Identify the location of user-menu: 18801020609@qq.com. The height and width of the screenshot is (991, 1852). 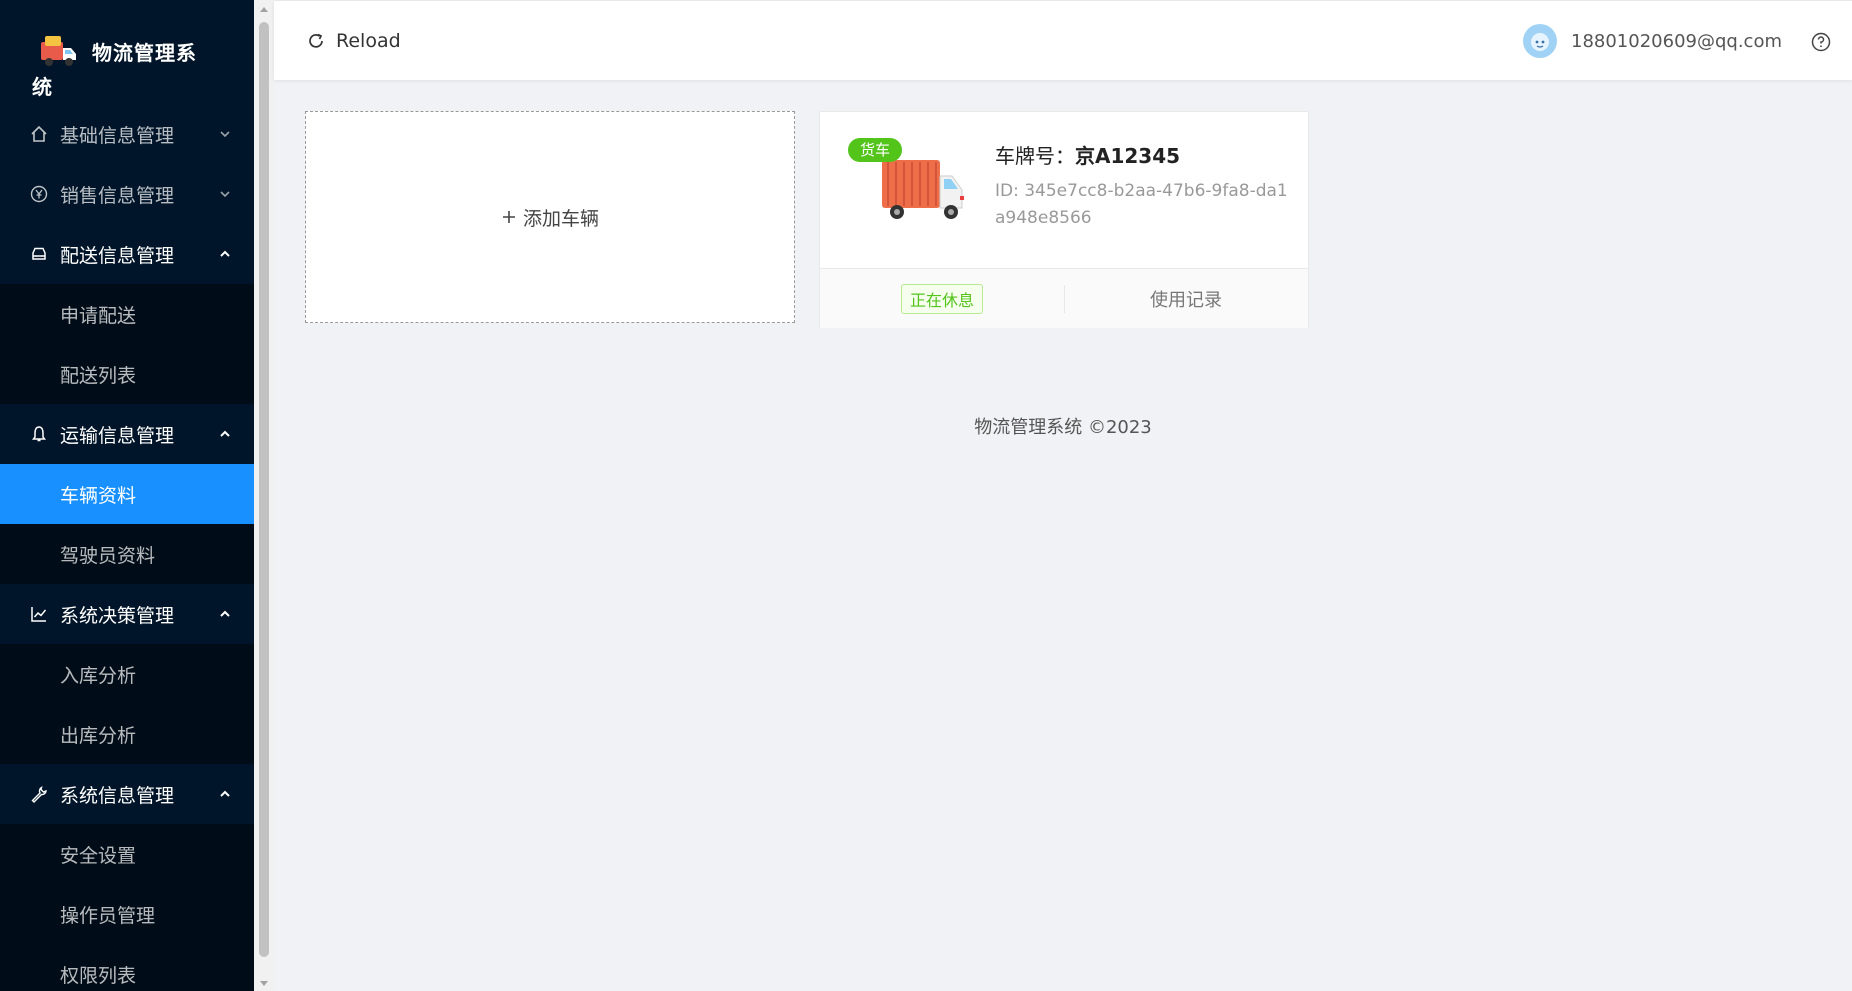
(1652, 41).